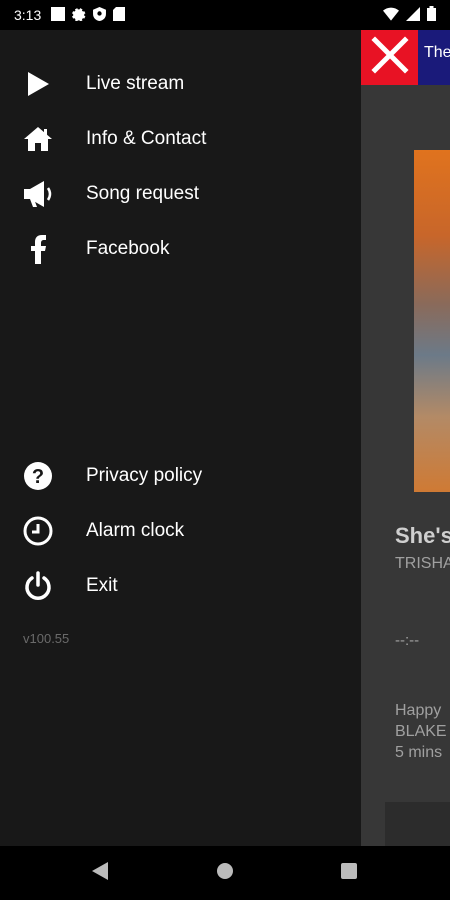 The width and height of the screenshot is (450, 900). Describe the element at coordinates (180, 585) in the screenshot. I see `menu-item-exit: Exit` at that location.